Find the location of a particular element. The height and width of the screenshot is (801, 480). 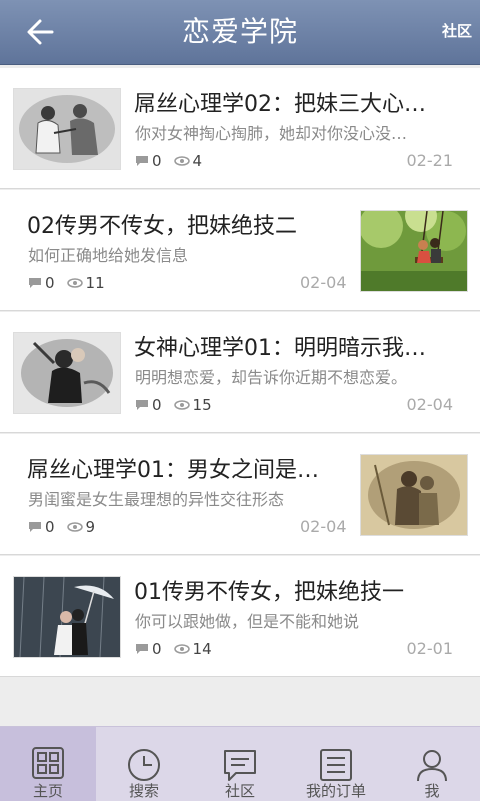

article-date: 02-21 is located at coordinates (430, 160).